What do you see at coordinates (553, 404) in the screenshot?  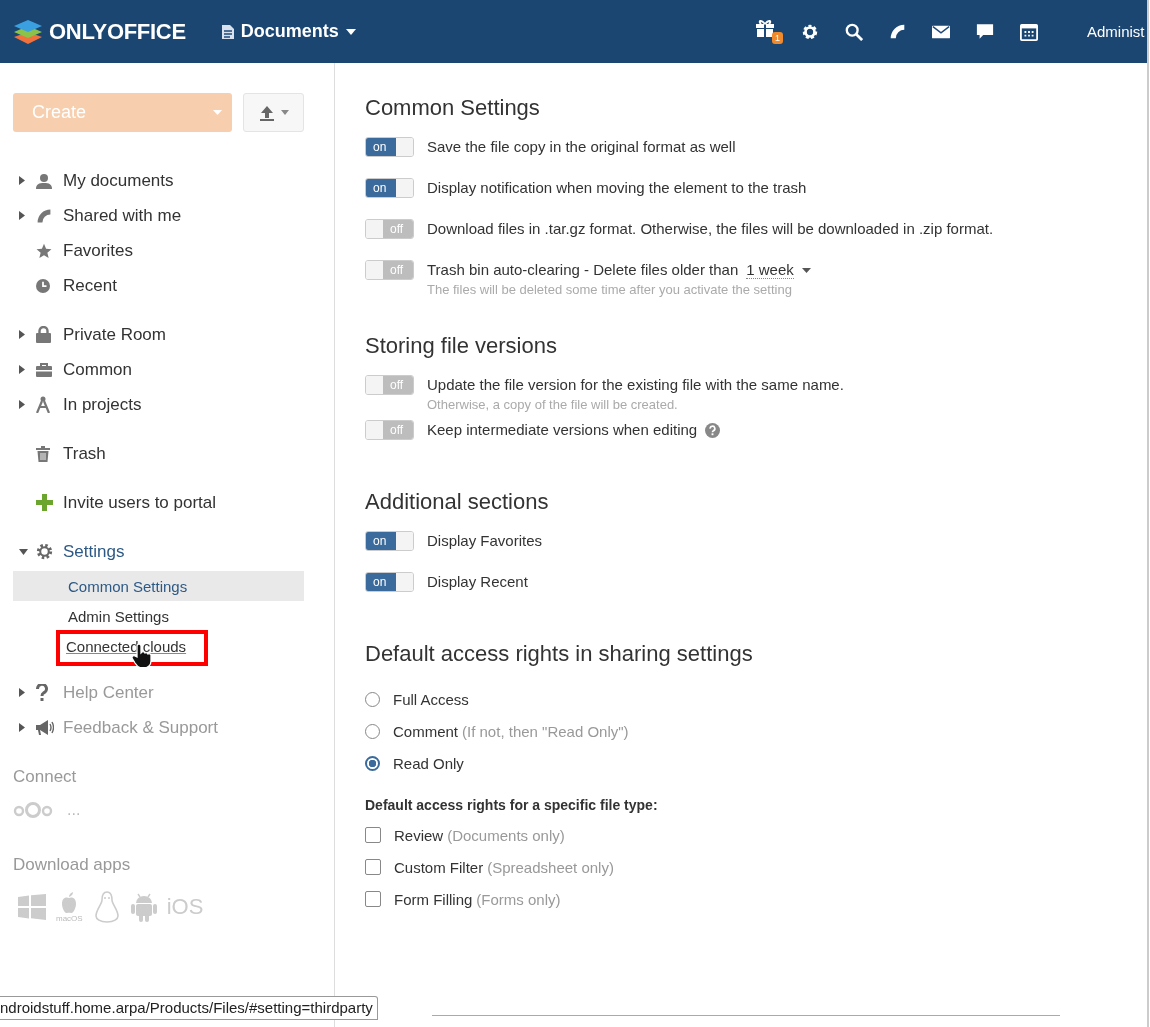 I see `setting-hint: Otherwise, a copy of the file will be created.` at bounding box center [553, 404].